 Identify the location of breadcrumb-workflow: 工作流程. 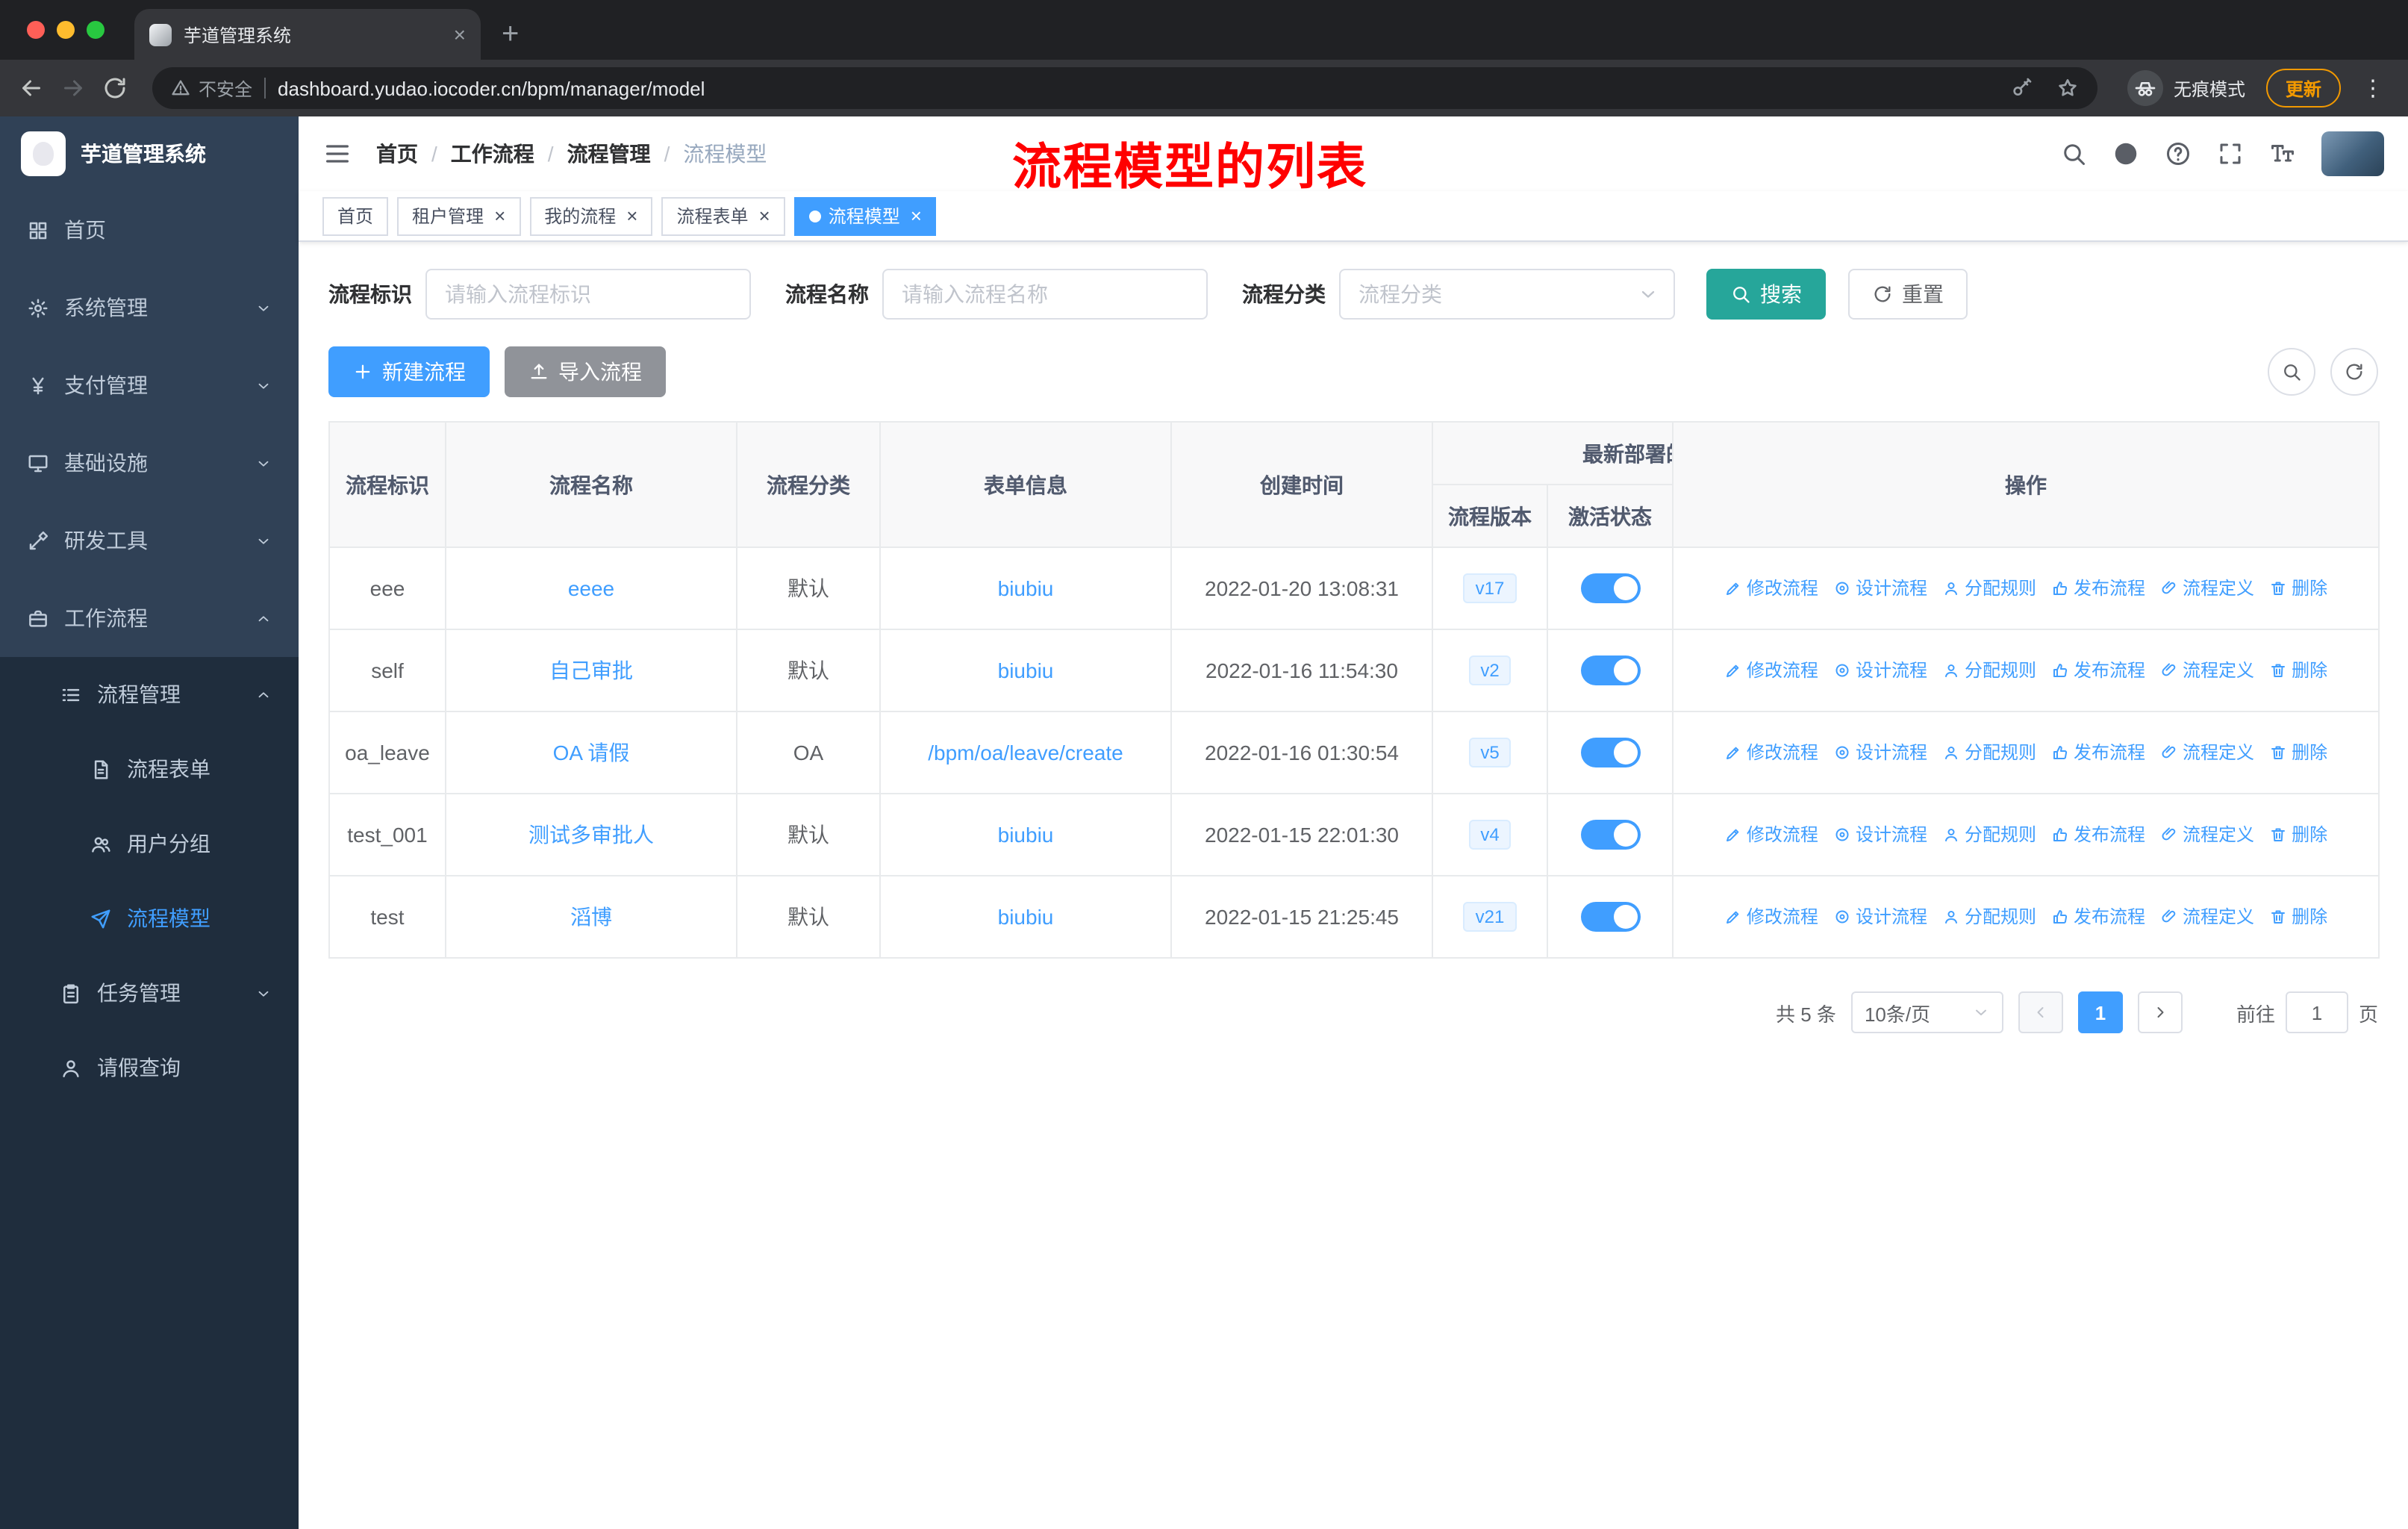
(492, 154).